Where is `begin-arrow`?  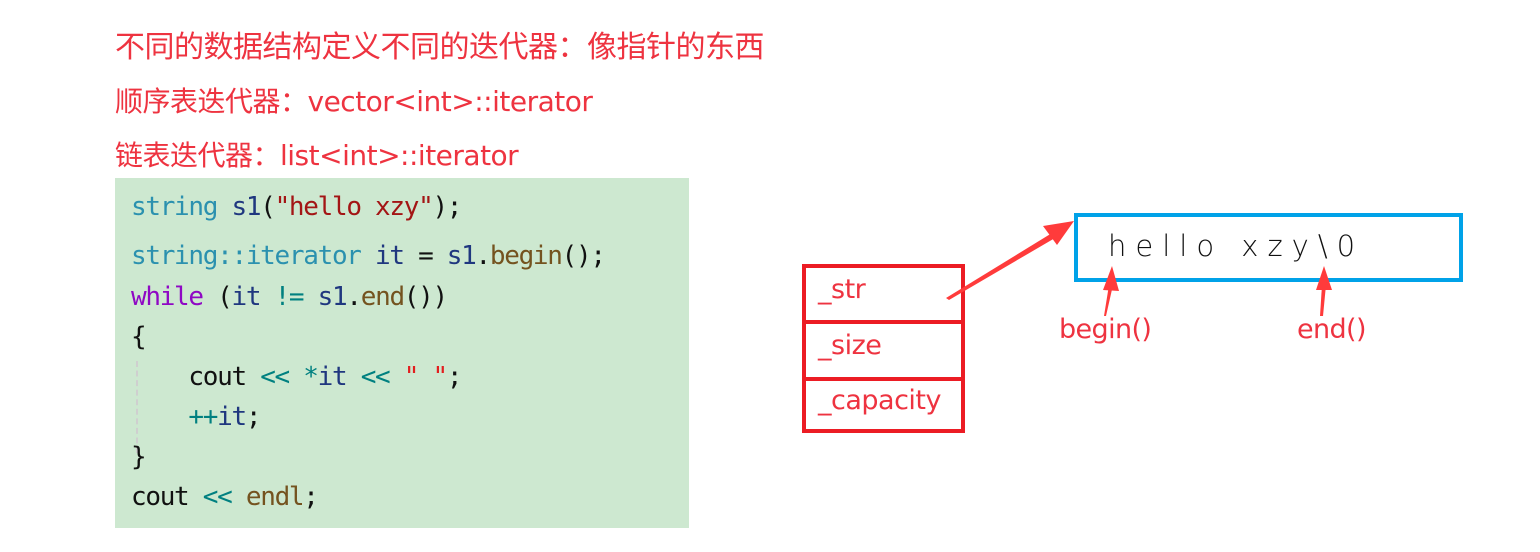
begin-arrow is located at coordinates (1111, 291).